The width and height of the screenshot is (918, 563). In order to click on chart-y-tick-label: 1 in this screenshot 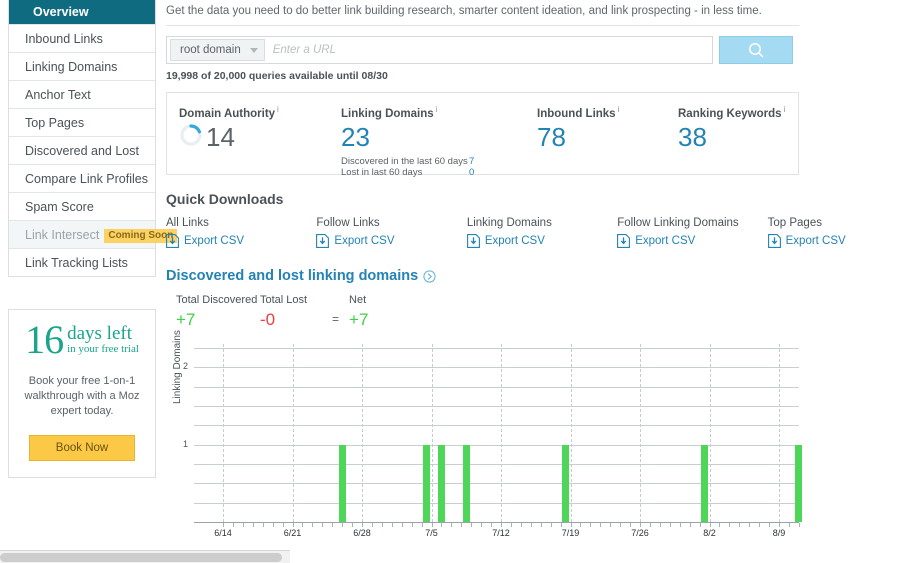, I will do `click(185, 443)`.